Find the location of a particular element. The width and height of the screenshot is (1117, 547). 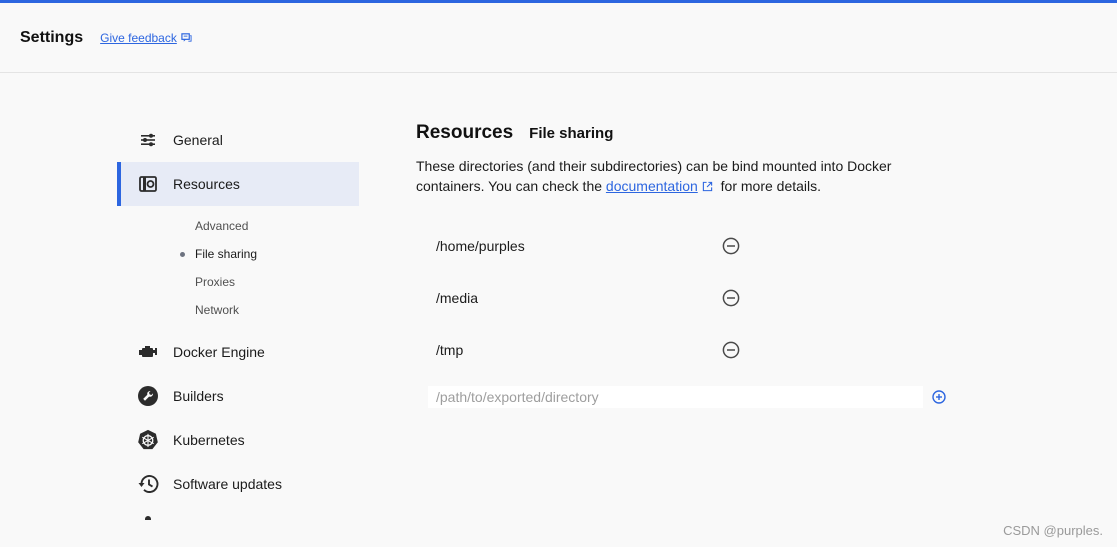

panel-heading: Resources File sharing is located at coordinates (696, 133).